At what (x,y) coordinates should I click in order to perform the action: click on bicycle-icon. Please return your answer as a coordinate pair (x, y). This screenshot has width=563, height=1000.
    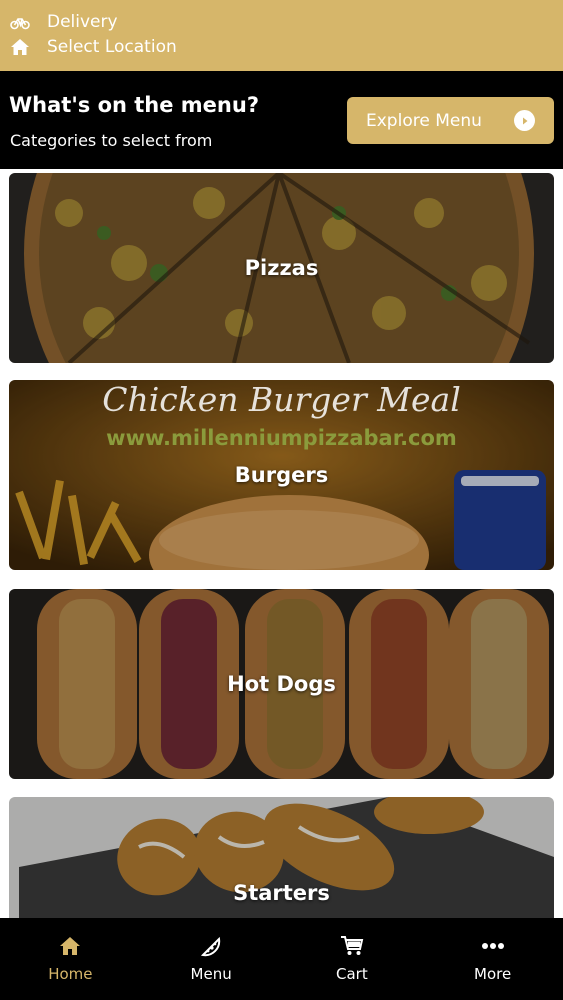
    Looking at the image, I should click on (20, 22).